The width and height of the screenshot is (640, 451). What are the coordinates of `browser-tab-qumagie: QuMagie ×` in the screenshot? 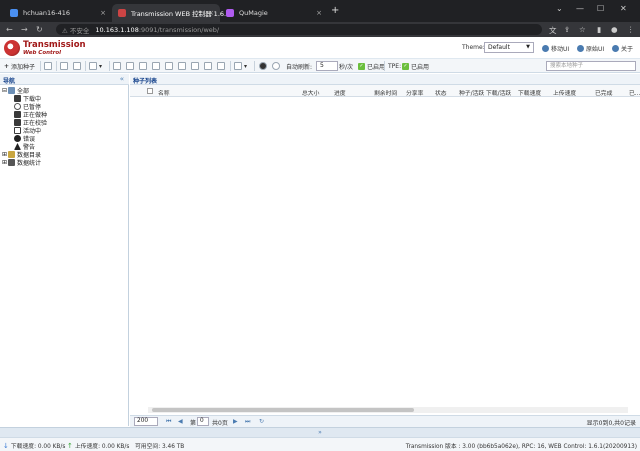 It's located at (274, 13).